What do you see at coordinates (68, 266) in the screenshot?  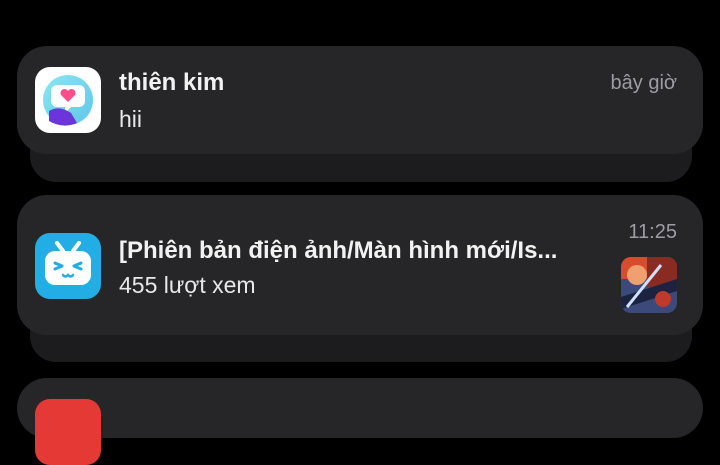 I see `bilibili-tv-icon` at bounding box center [68, 266].